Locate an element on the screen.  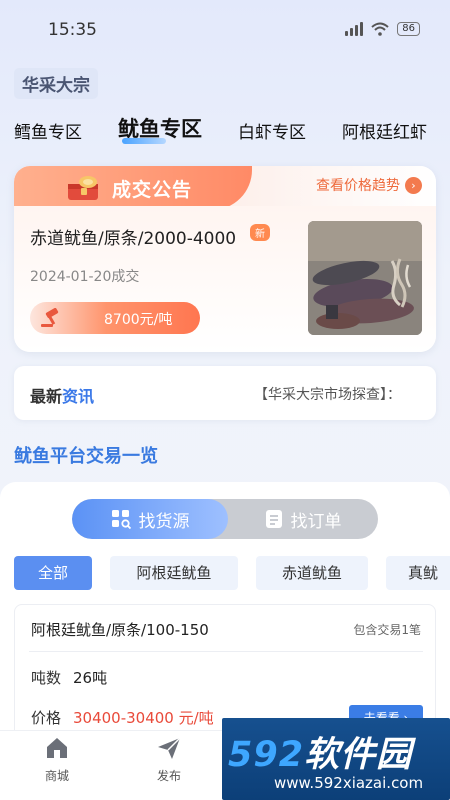
news-label: 最新资讯 is located at coordinates (62, 395).